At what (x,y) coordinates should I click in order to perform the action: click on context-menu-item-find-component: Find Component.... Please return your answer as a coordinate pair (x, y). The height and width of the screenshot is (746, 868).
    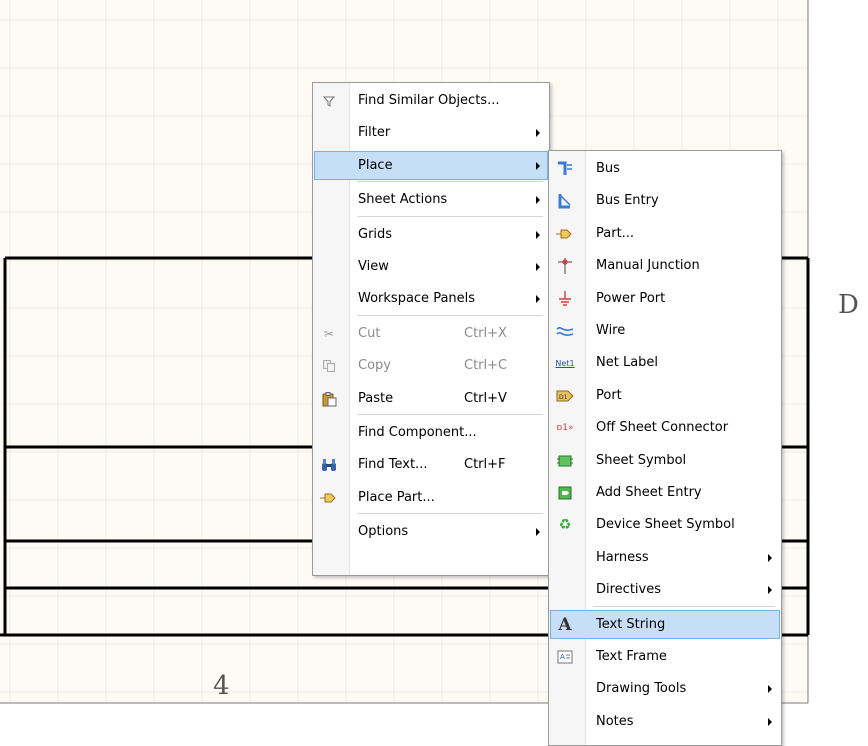
    Looking at the image, I should click on (431, 432).